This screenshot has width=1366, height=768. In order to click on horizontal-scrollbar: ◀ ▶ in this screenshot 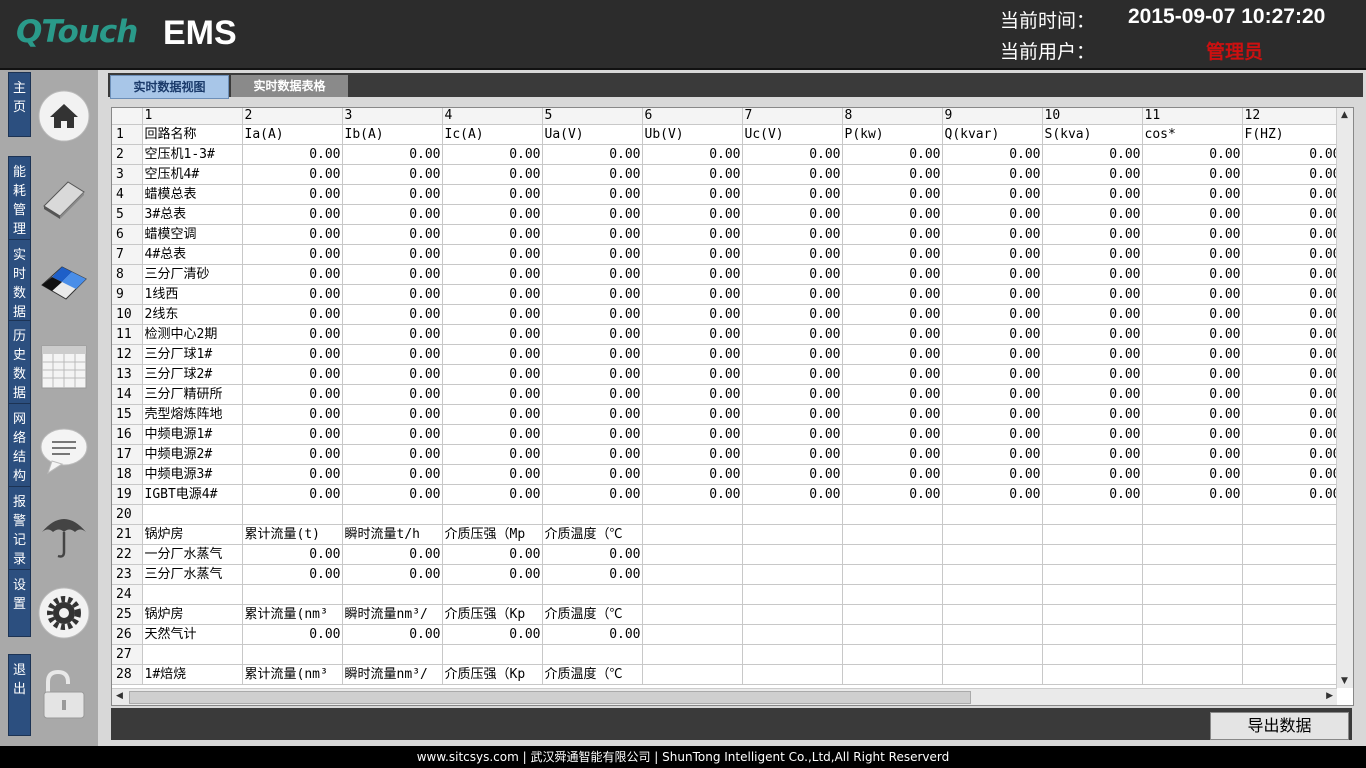, I will do `click(724, 696)`.